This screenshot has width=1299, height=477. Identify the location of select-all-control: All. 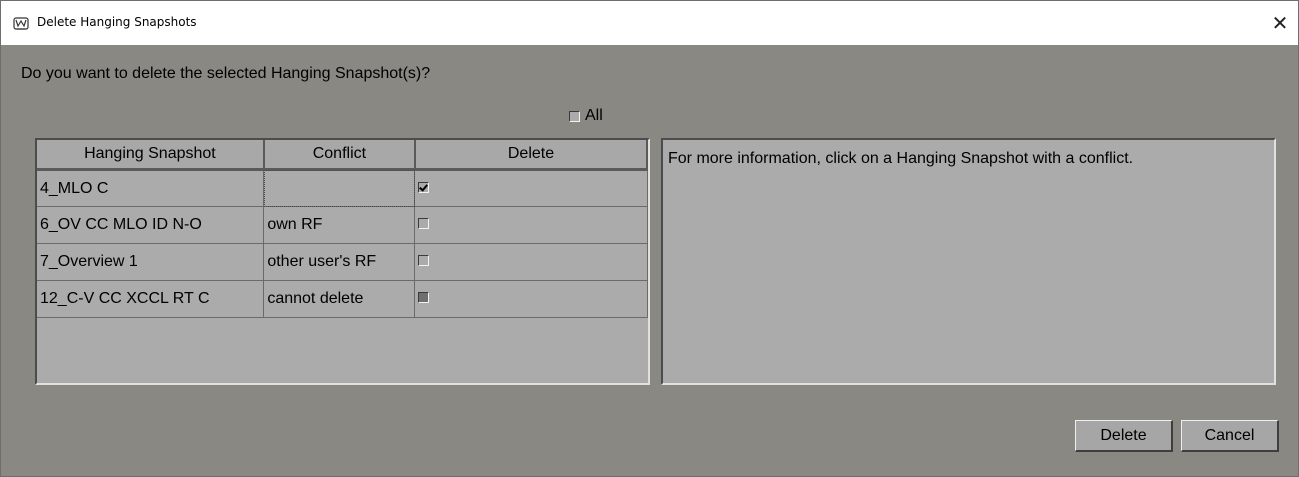
(586, 116).